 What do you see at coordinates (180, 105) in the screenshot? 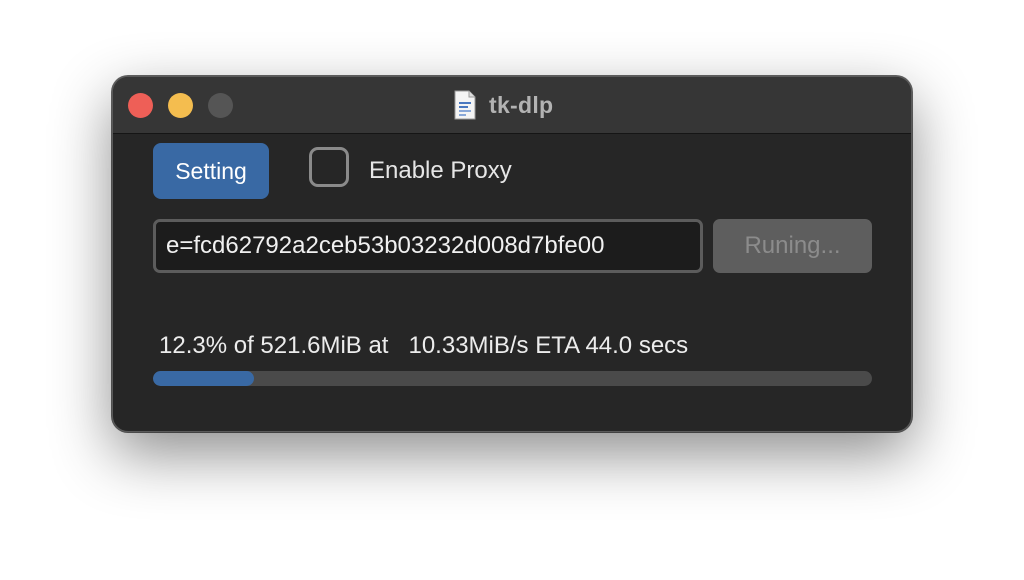
I see `minimize-button` at bounding box center [180, 105].